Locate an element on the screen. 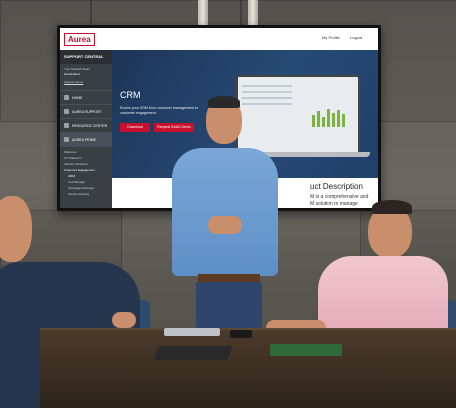 Image resolution: width=456 pixels, height=408 pixels. sidebar-sub-item: List Manager is located at coordinates (76, 182).